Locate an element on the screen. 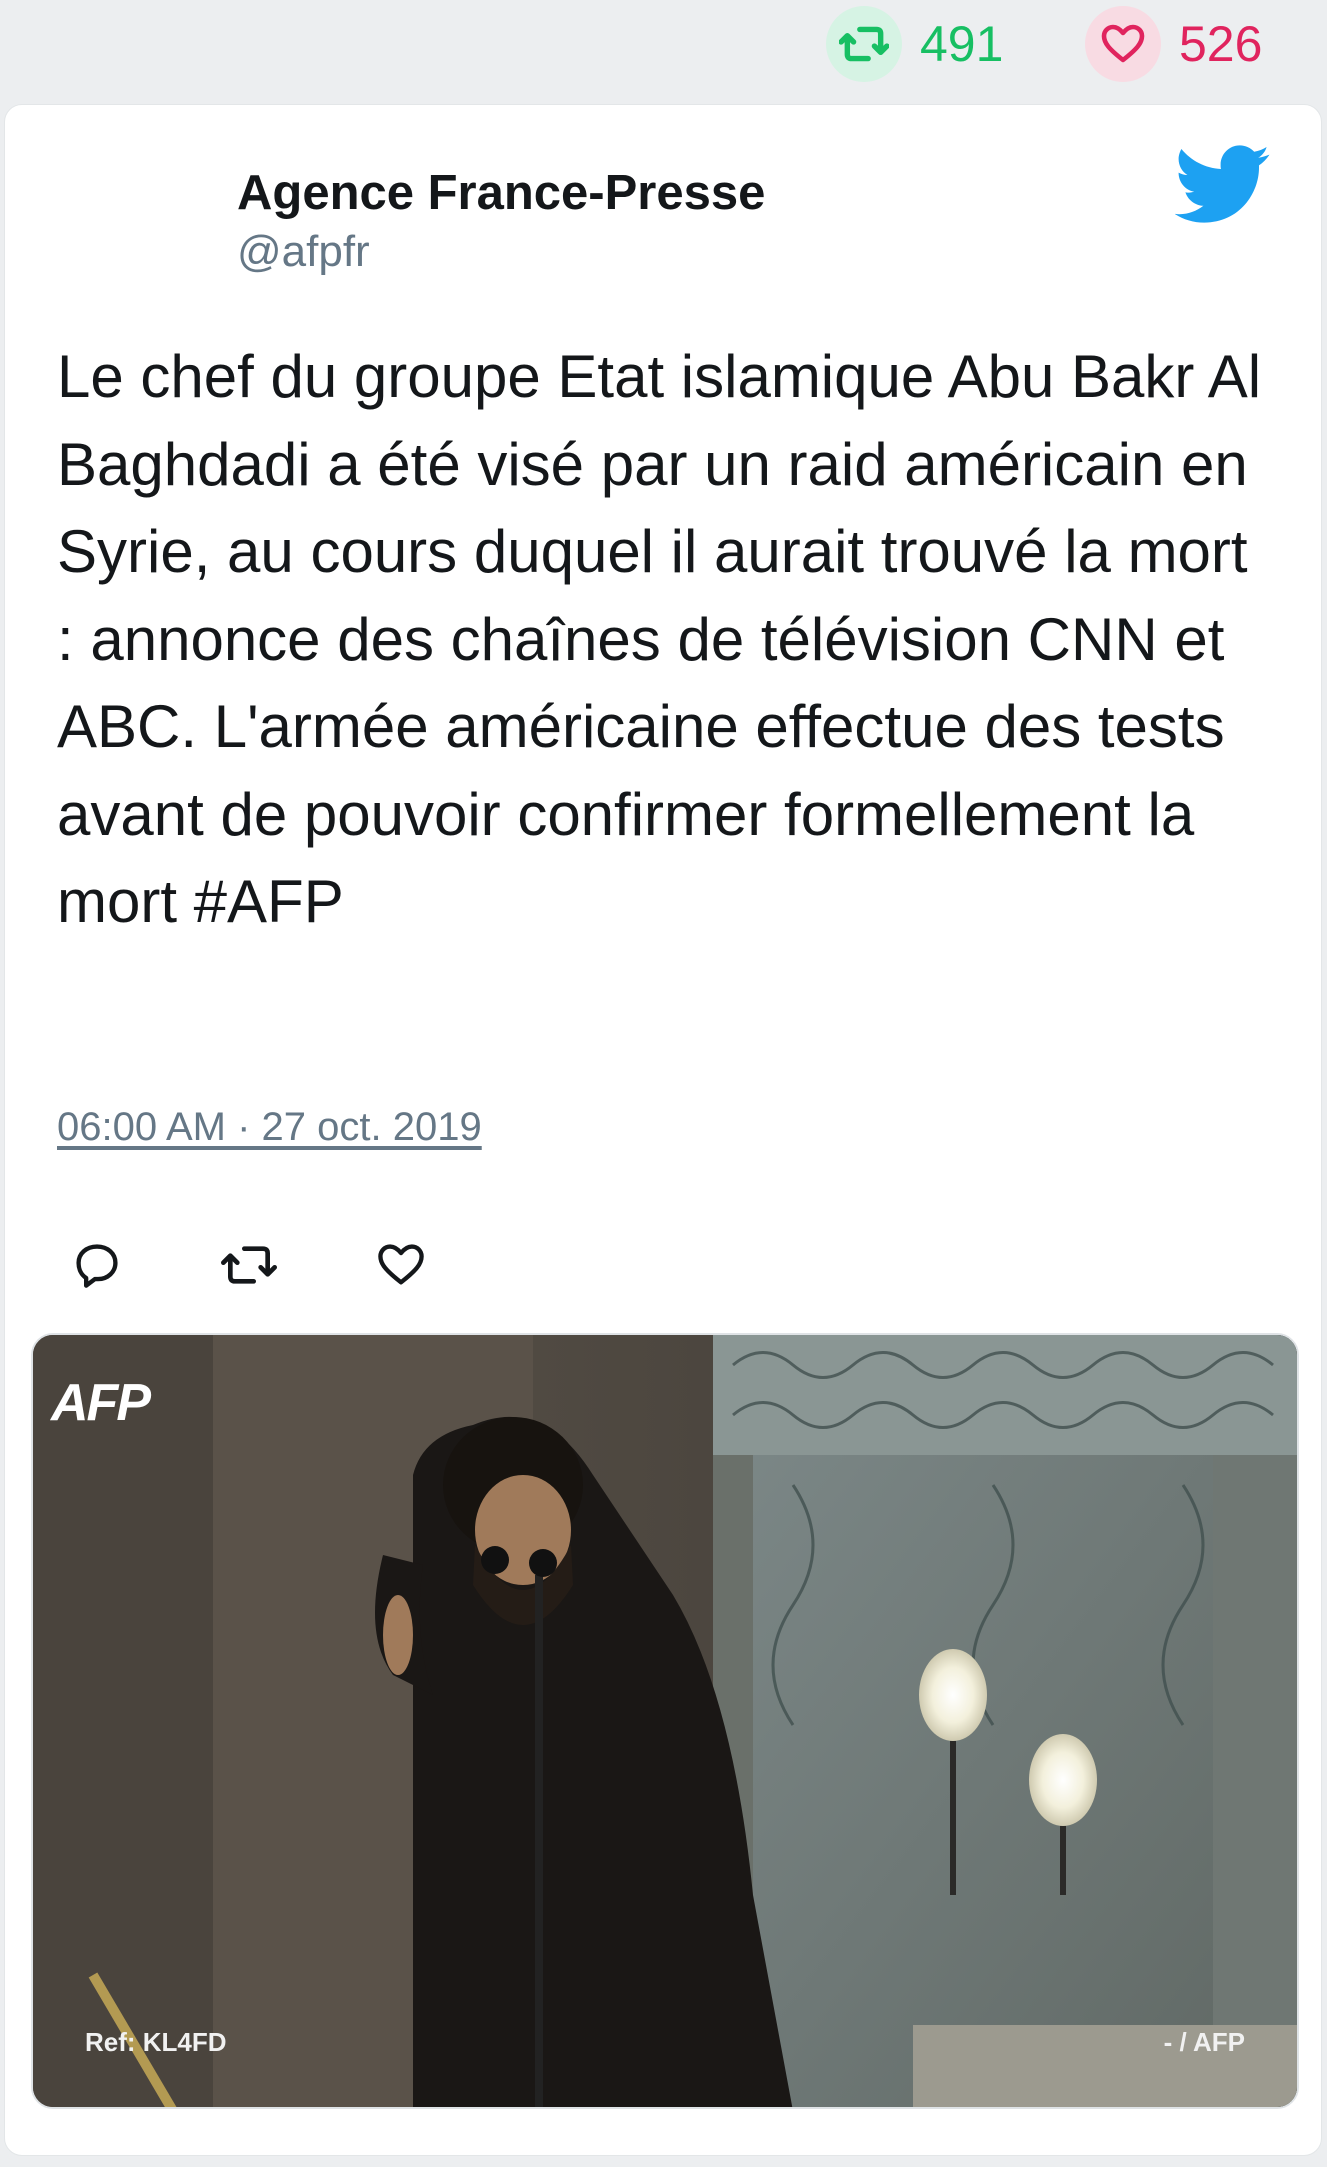 This screenshot has height=2167, width=1327. like-count: 526 is located at coordinates (1221, 44).